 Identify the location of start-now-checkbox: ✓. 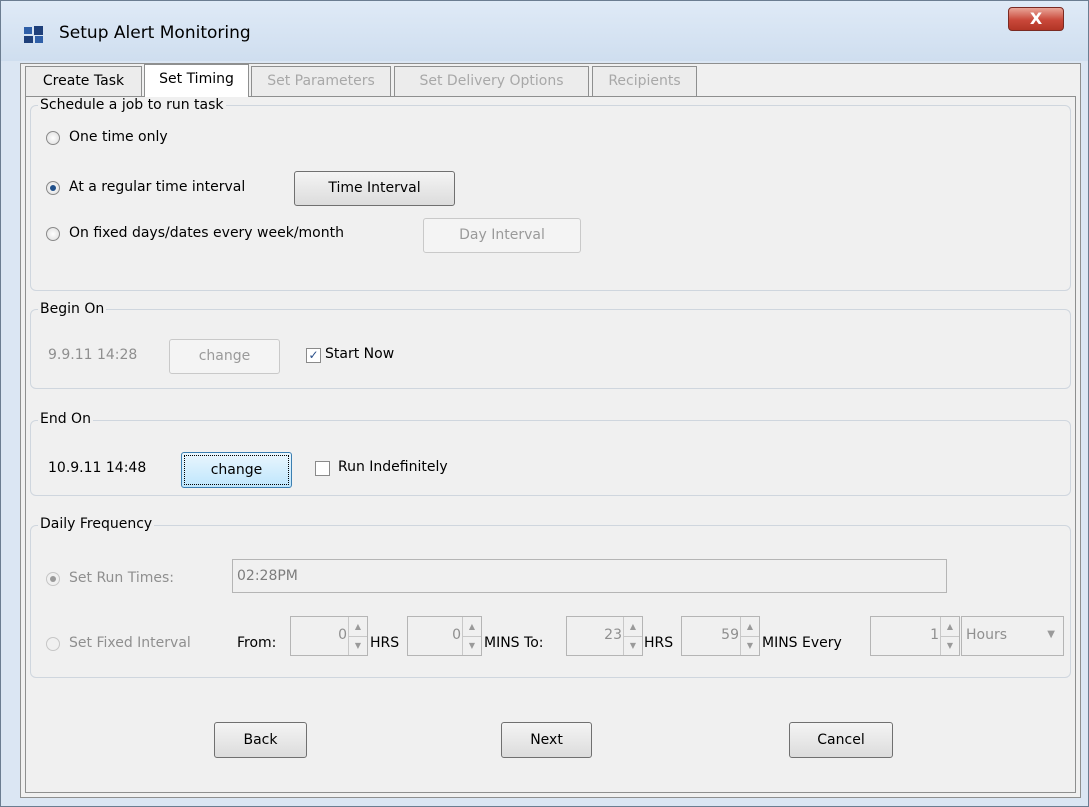
(313, 355).